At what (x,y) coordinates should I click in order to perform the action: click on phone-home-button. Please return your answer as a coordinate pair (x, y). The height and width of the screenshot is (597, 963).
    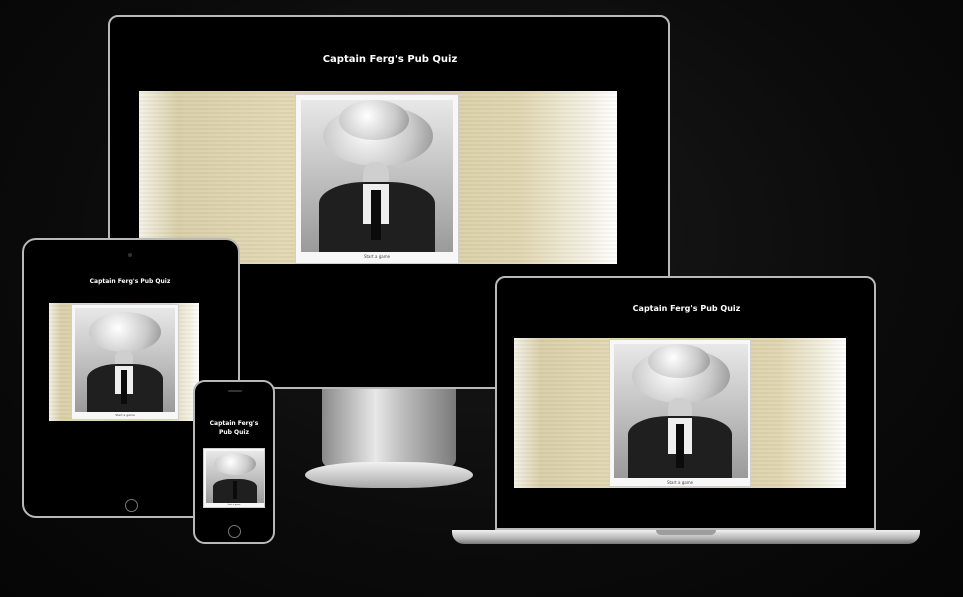
    Looking at the image, I should click on (234, 531).